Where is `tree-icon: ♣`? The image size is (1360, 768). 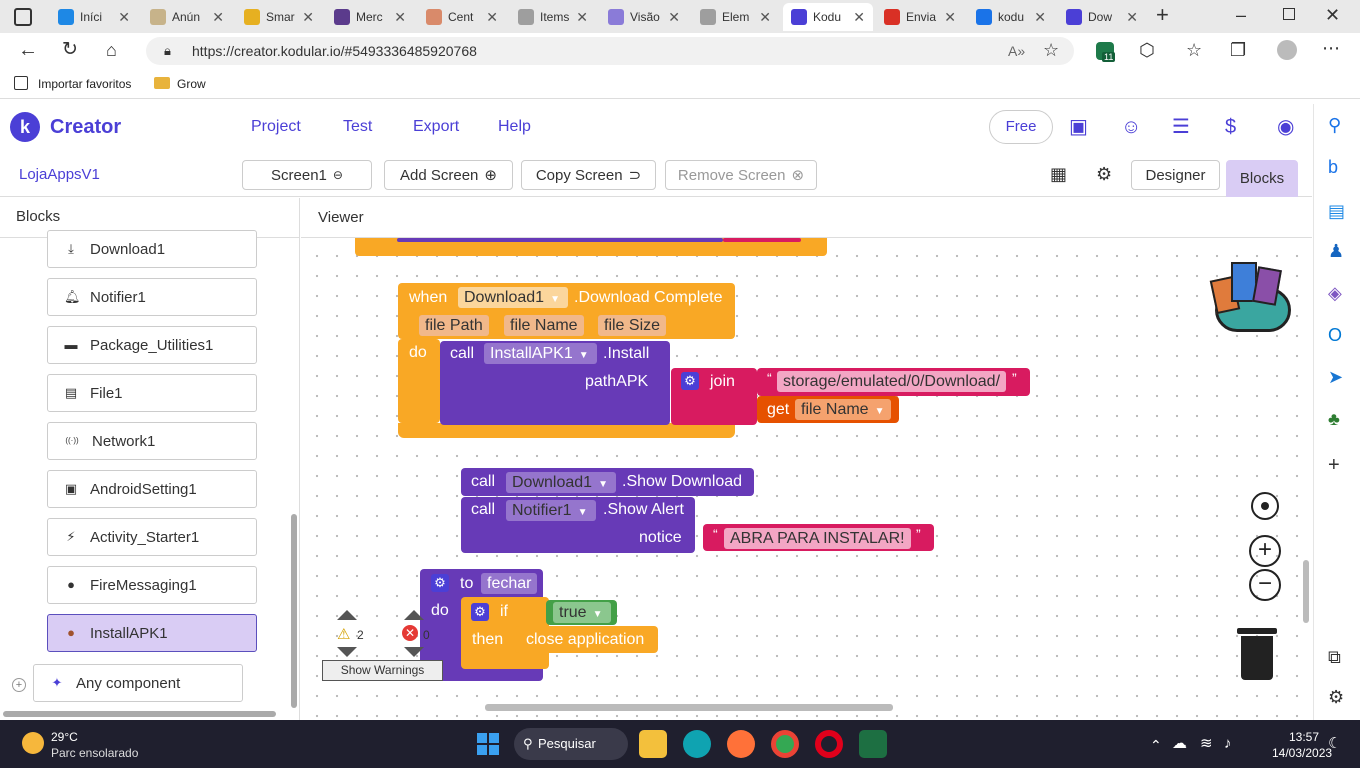 tree-icon: ♣ is located at coordinates (1334, 419).